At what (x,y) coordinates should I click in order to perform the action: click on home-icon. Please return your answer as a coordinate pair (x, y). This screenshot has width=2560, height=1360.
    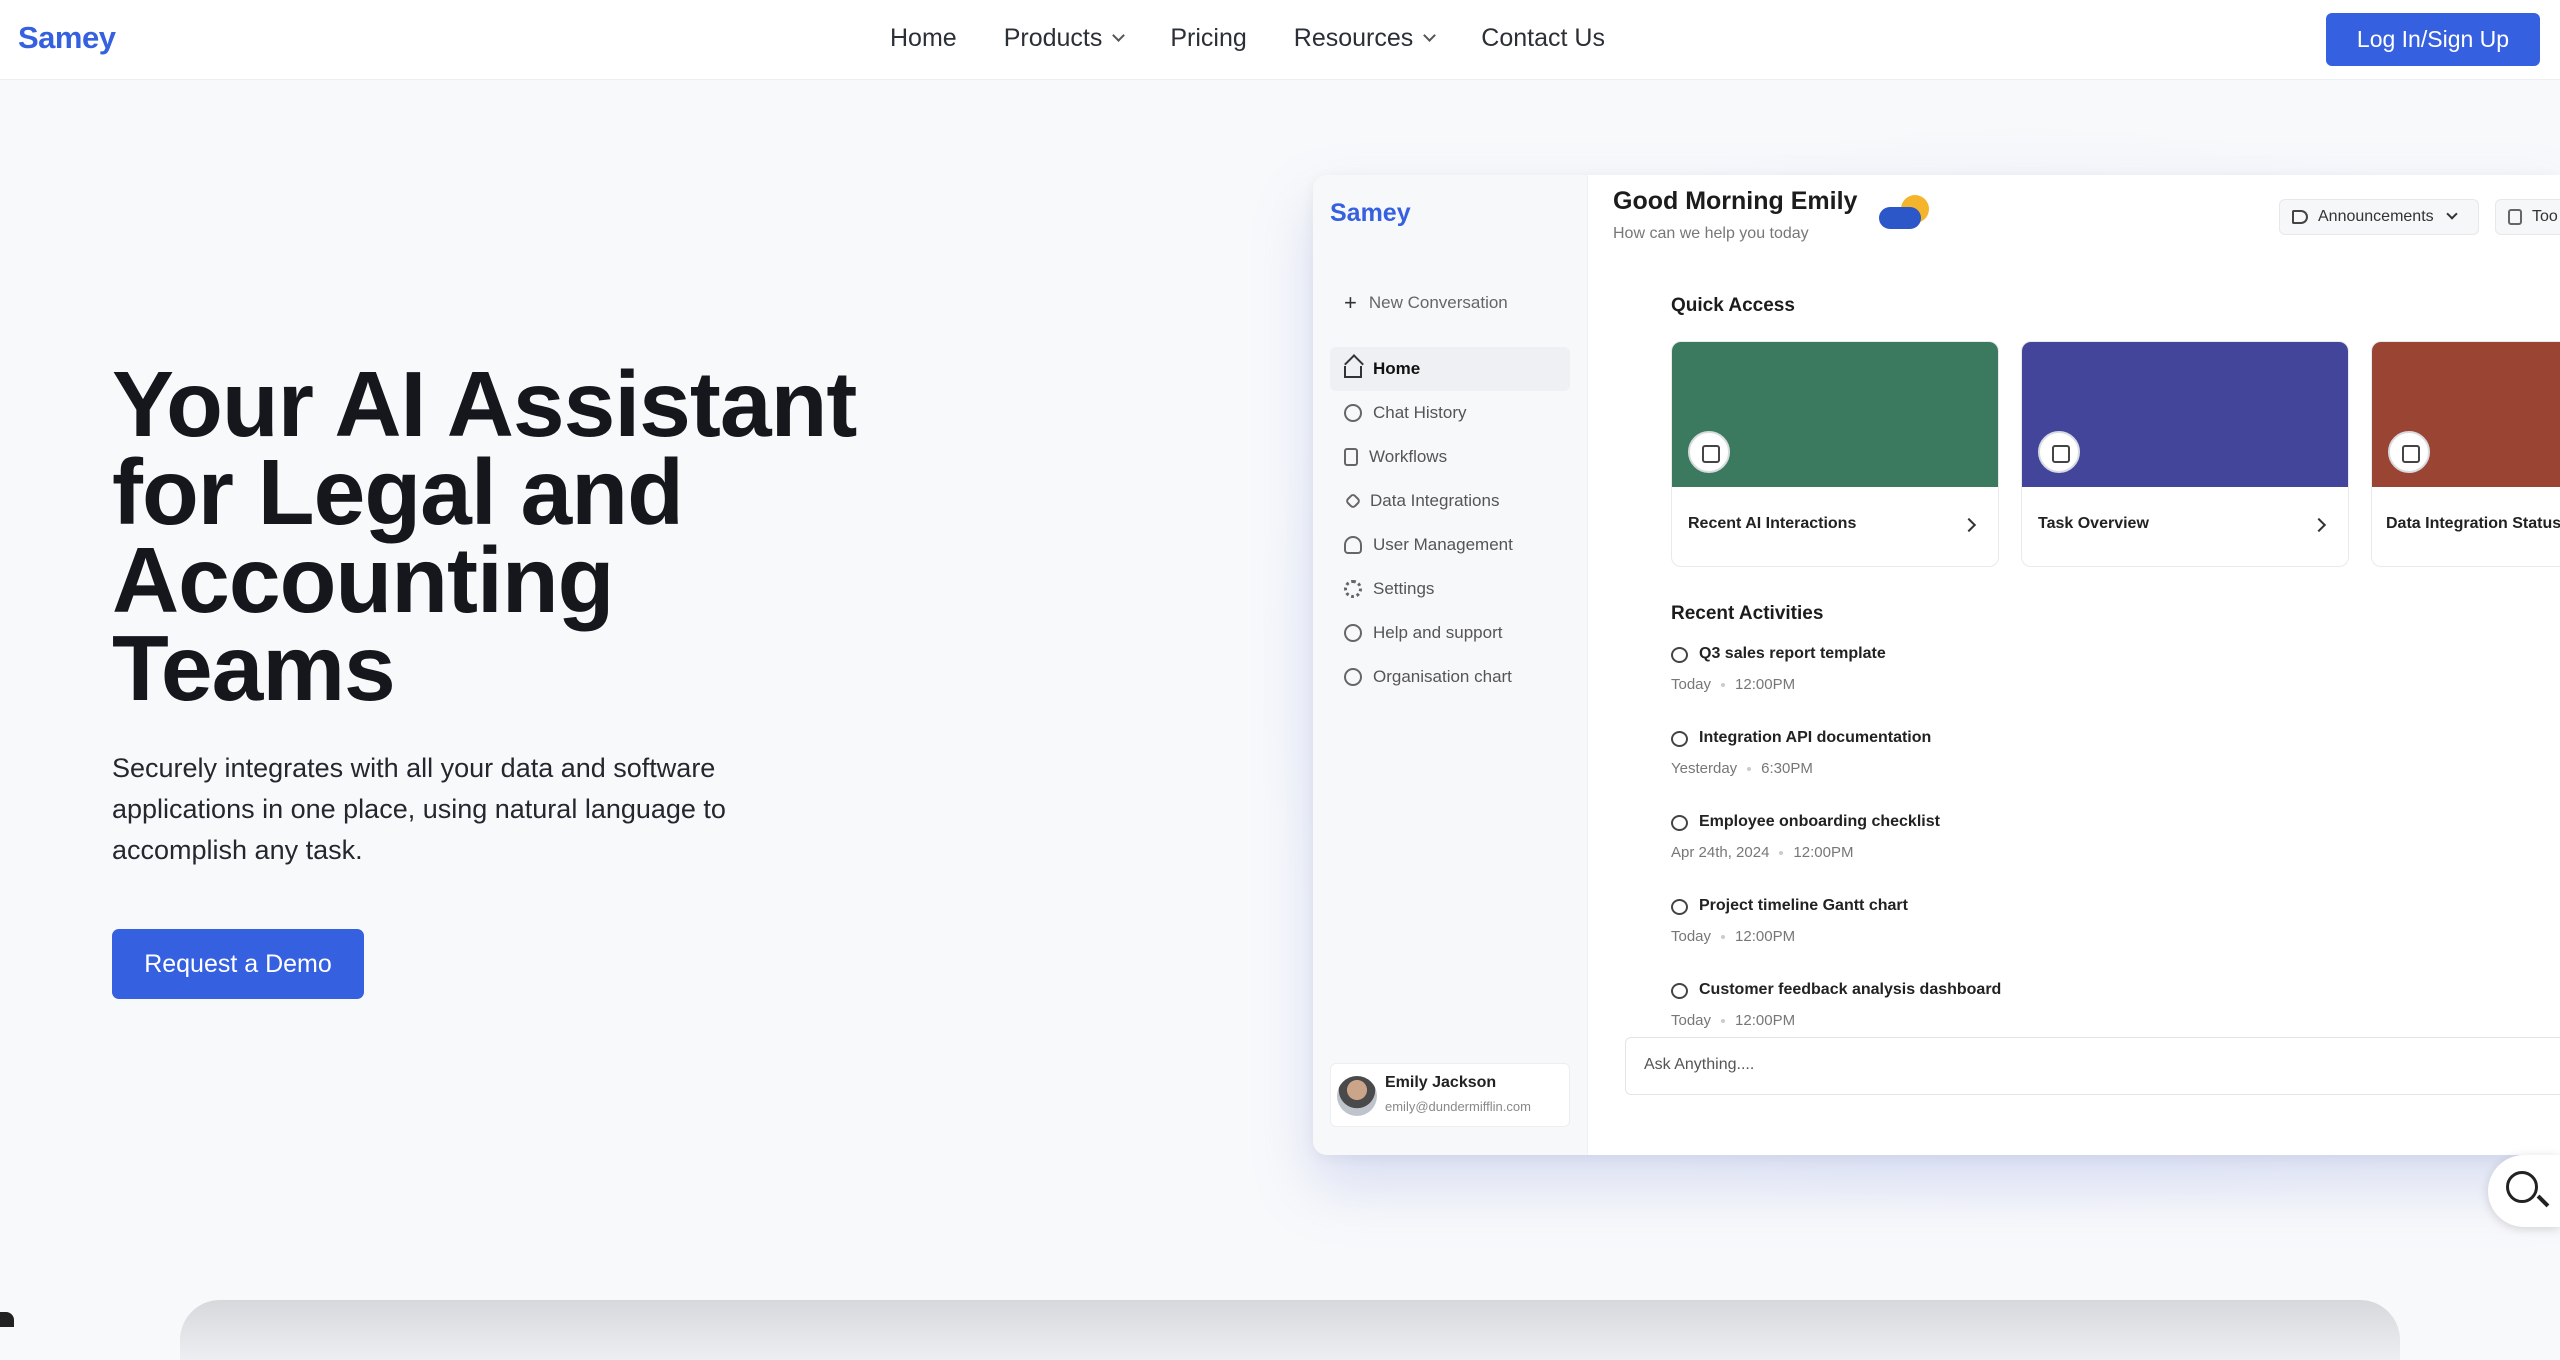
    Looking at the image, I should click on (1353, 372).